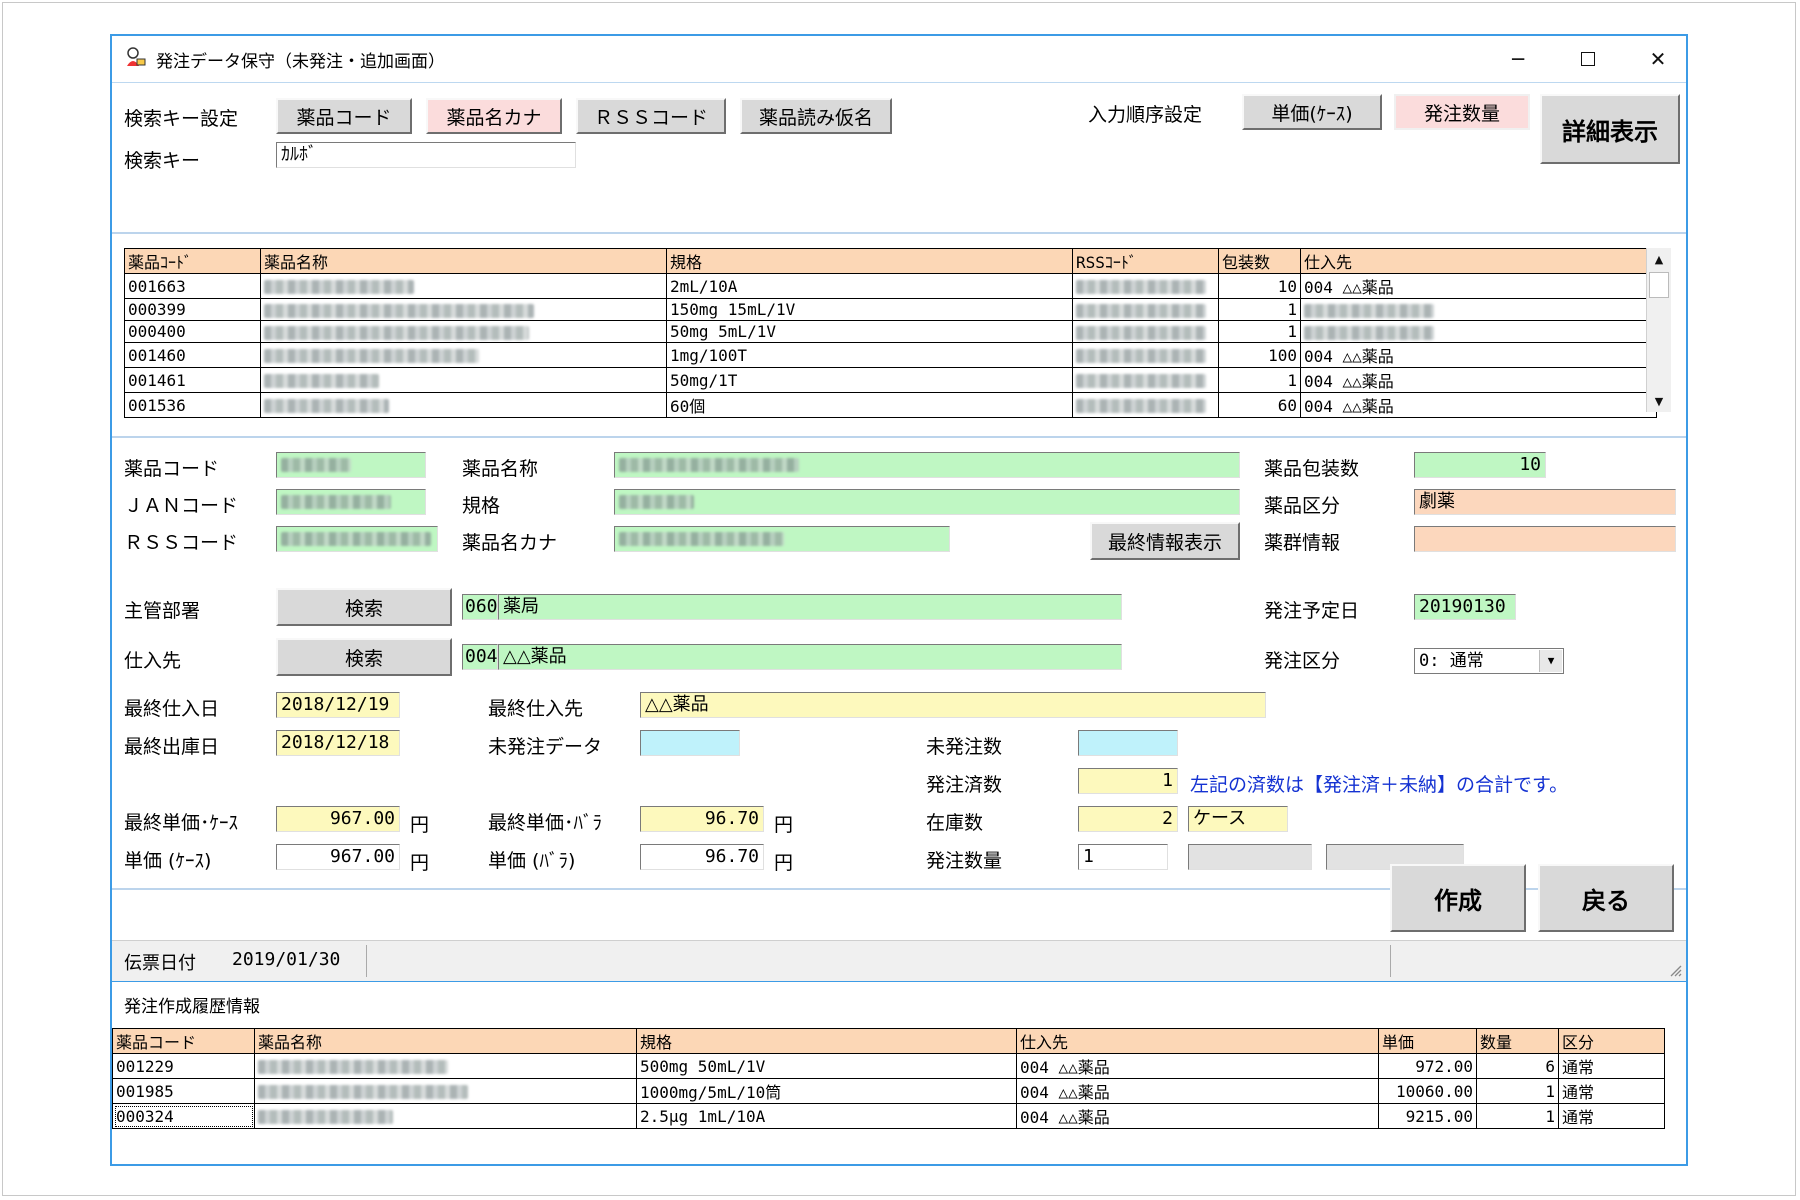 This screenshot has width=1800, height=1200. Describe the element at coordinates (1675, 970) in the screenshot. I see `resize-grip-icon` at that location.